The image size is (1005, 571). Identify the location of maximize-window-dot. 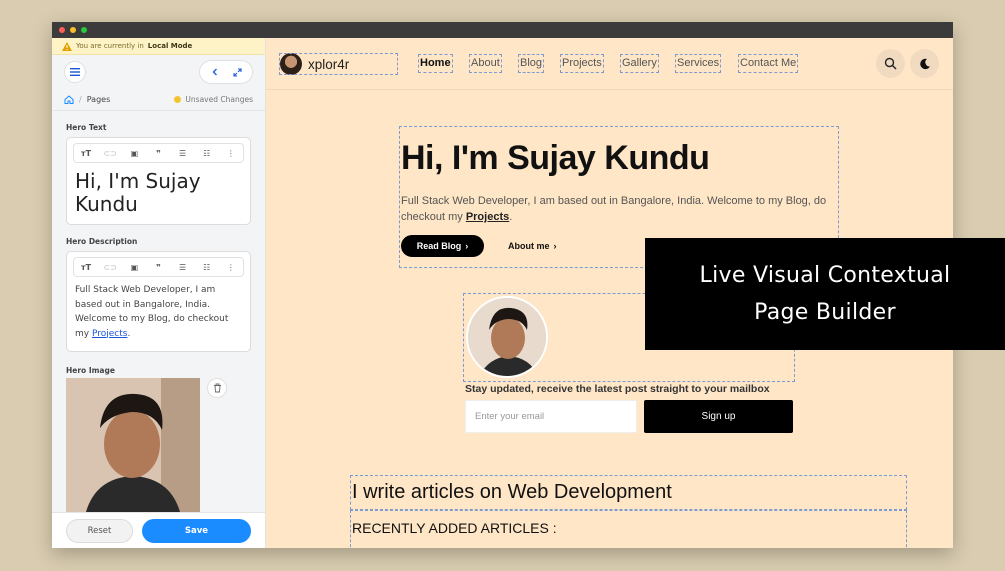
(84, 30).